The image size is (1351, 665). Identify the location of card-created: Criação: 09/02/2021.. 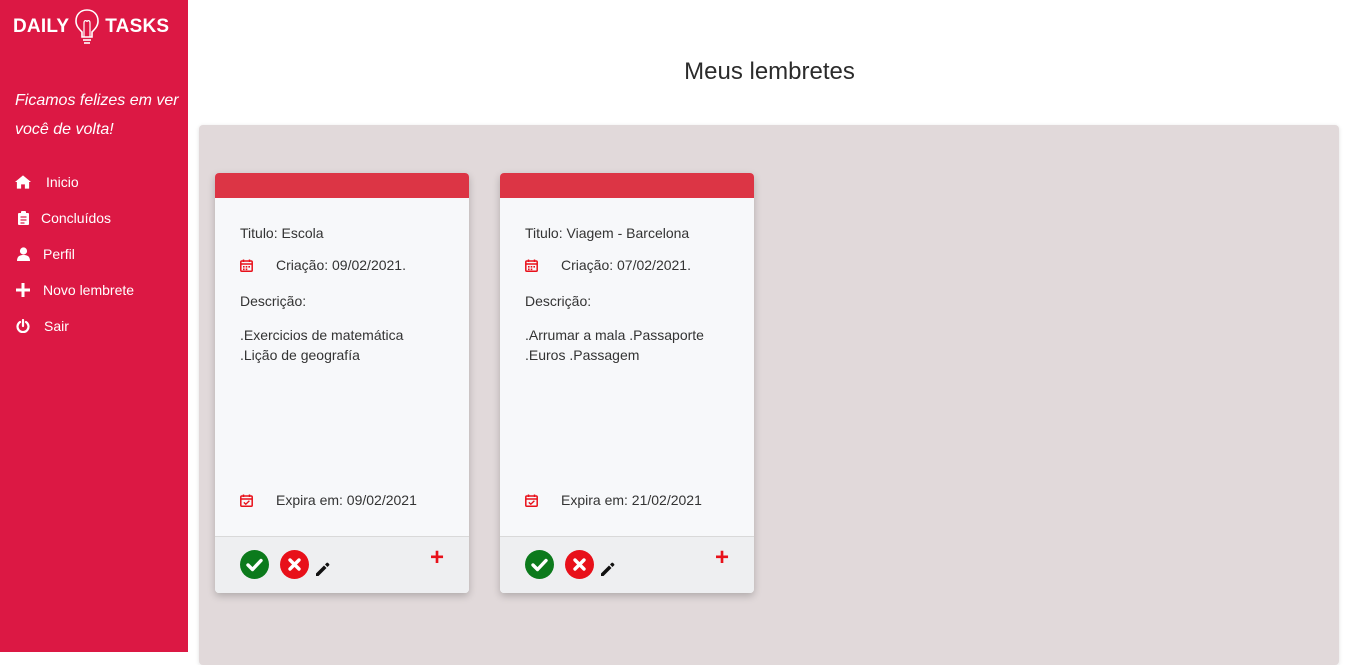
(323, 265).